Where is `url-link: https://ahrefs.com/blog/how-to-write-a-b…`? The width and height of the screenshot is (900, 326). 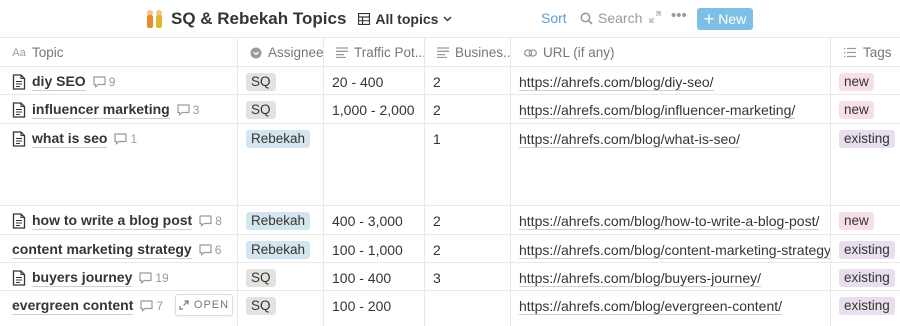 url-link: https://ahrefs.com/blog/how-to-write-a-b… is located at coordinates (669, 221).